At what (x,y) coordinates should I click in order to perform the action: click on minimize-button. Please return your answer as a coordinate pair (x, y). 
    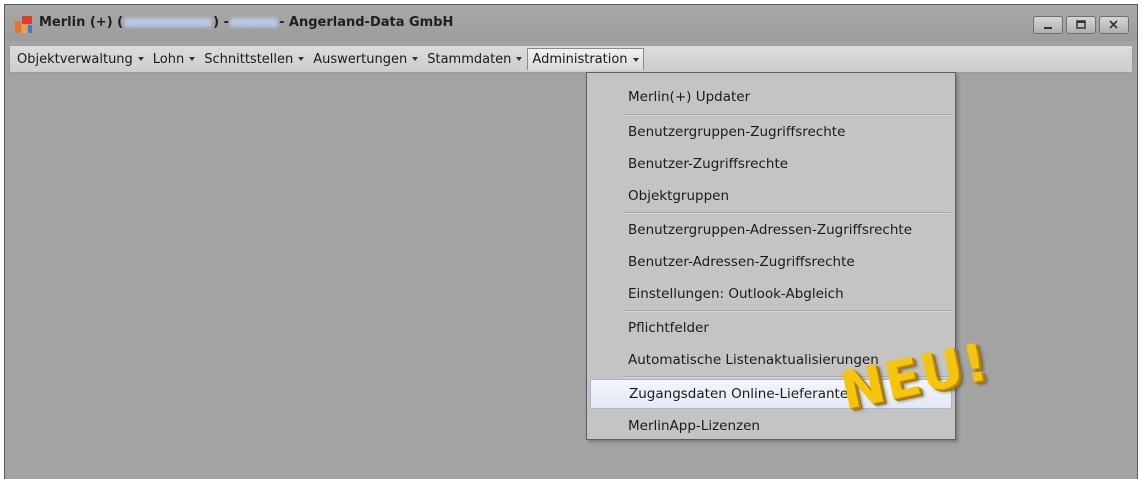
    Looking at the image, I should click on (1048, 25).